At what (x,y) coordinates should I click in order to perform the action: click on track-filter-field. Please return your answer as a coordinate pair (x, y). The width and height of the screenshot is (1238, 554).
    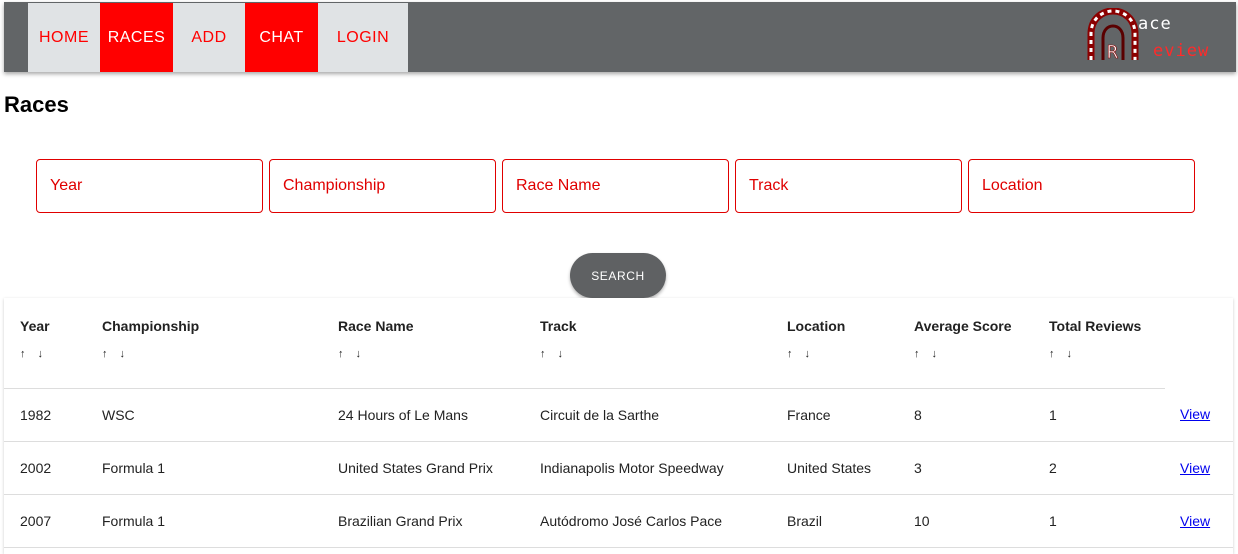
    Looking at the image, I should click on (848, 186).